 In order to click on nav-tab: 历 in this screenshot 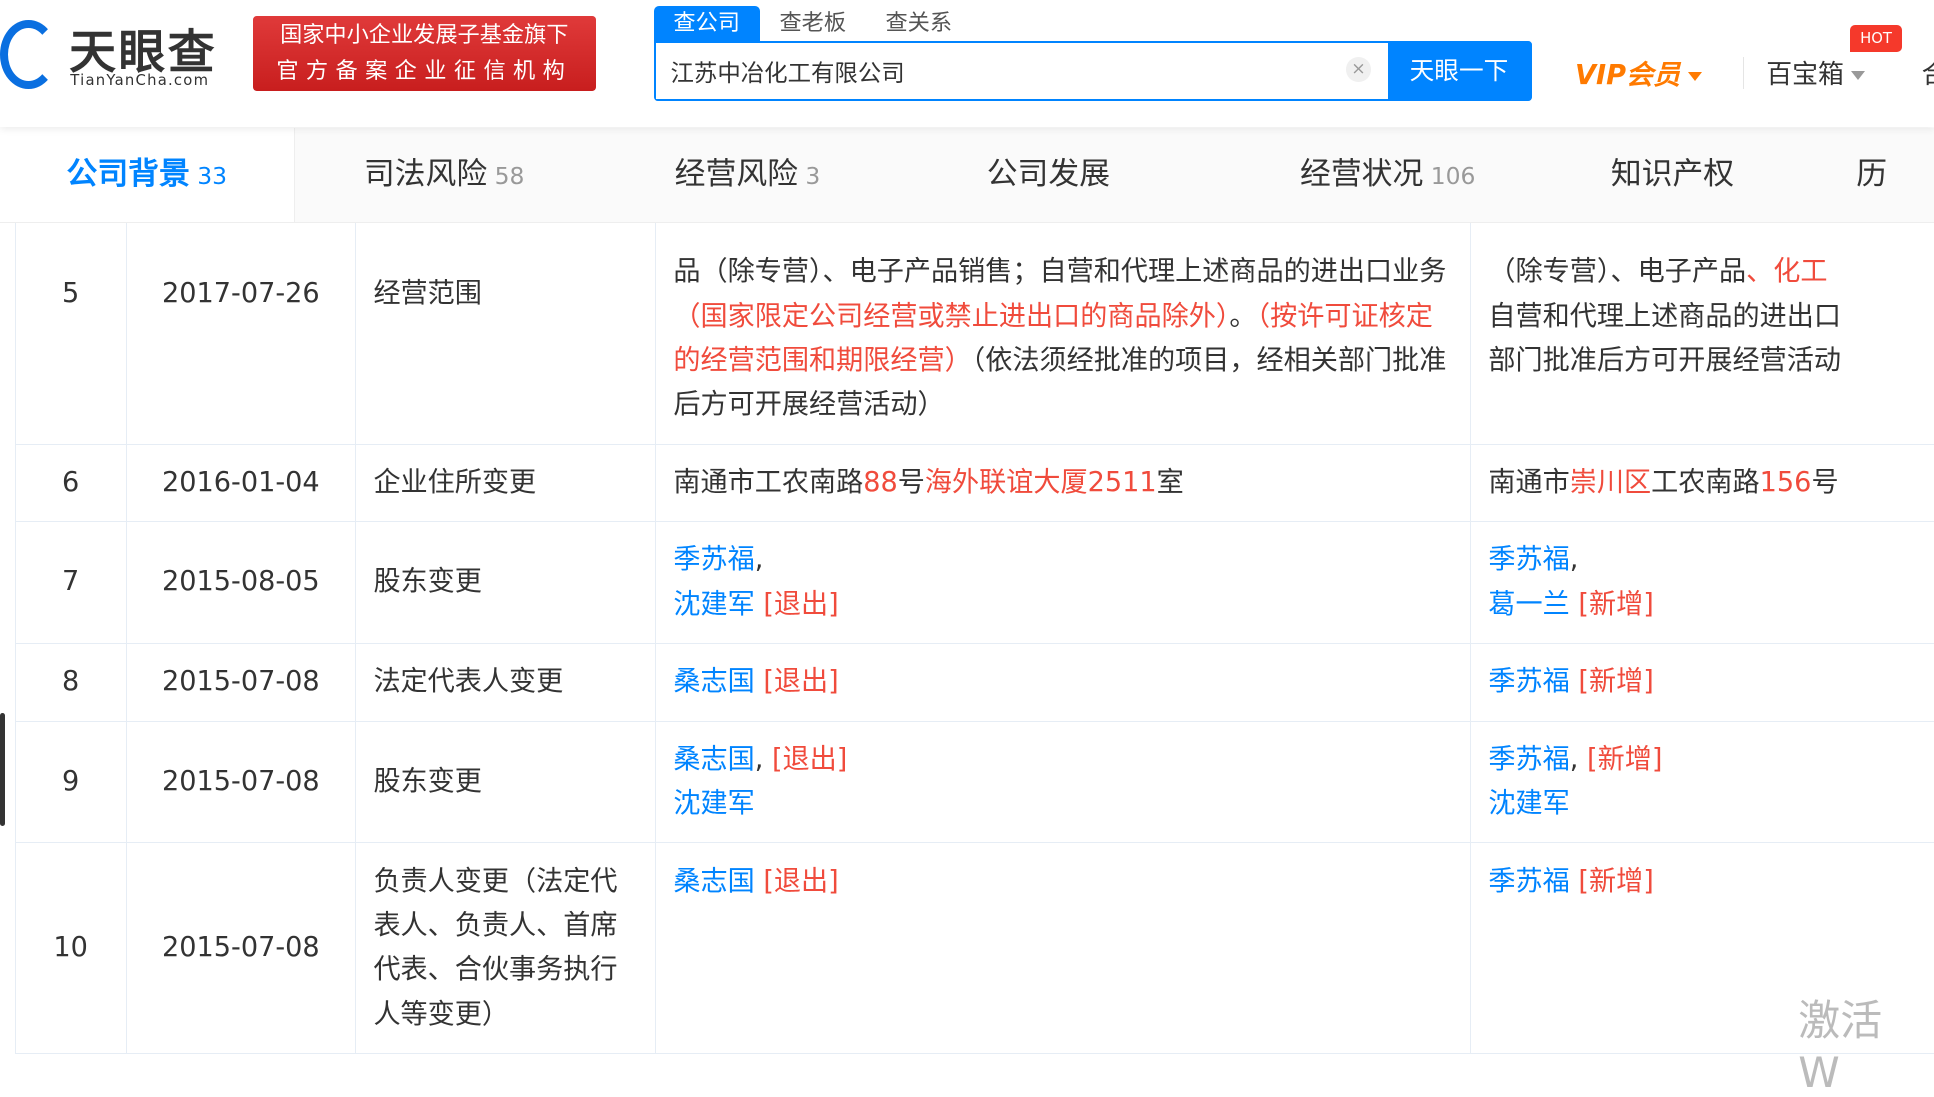, I will do `click(1871, 175)`.